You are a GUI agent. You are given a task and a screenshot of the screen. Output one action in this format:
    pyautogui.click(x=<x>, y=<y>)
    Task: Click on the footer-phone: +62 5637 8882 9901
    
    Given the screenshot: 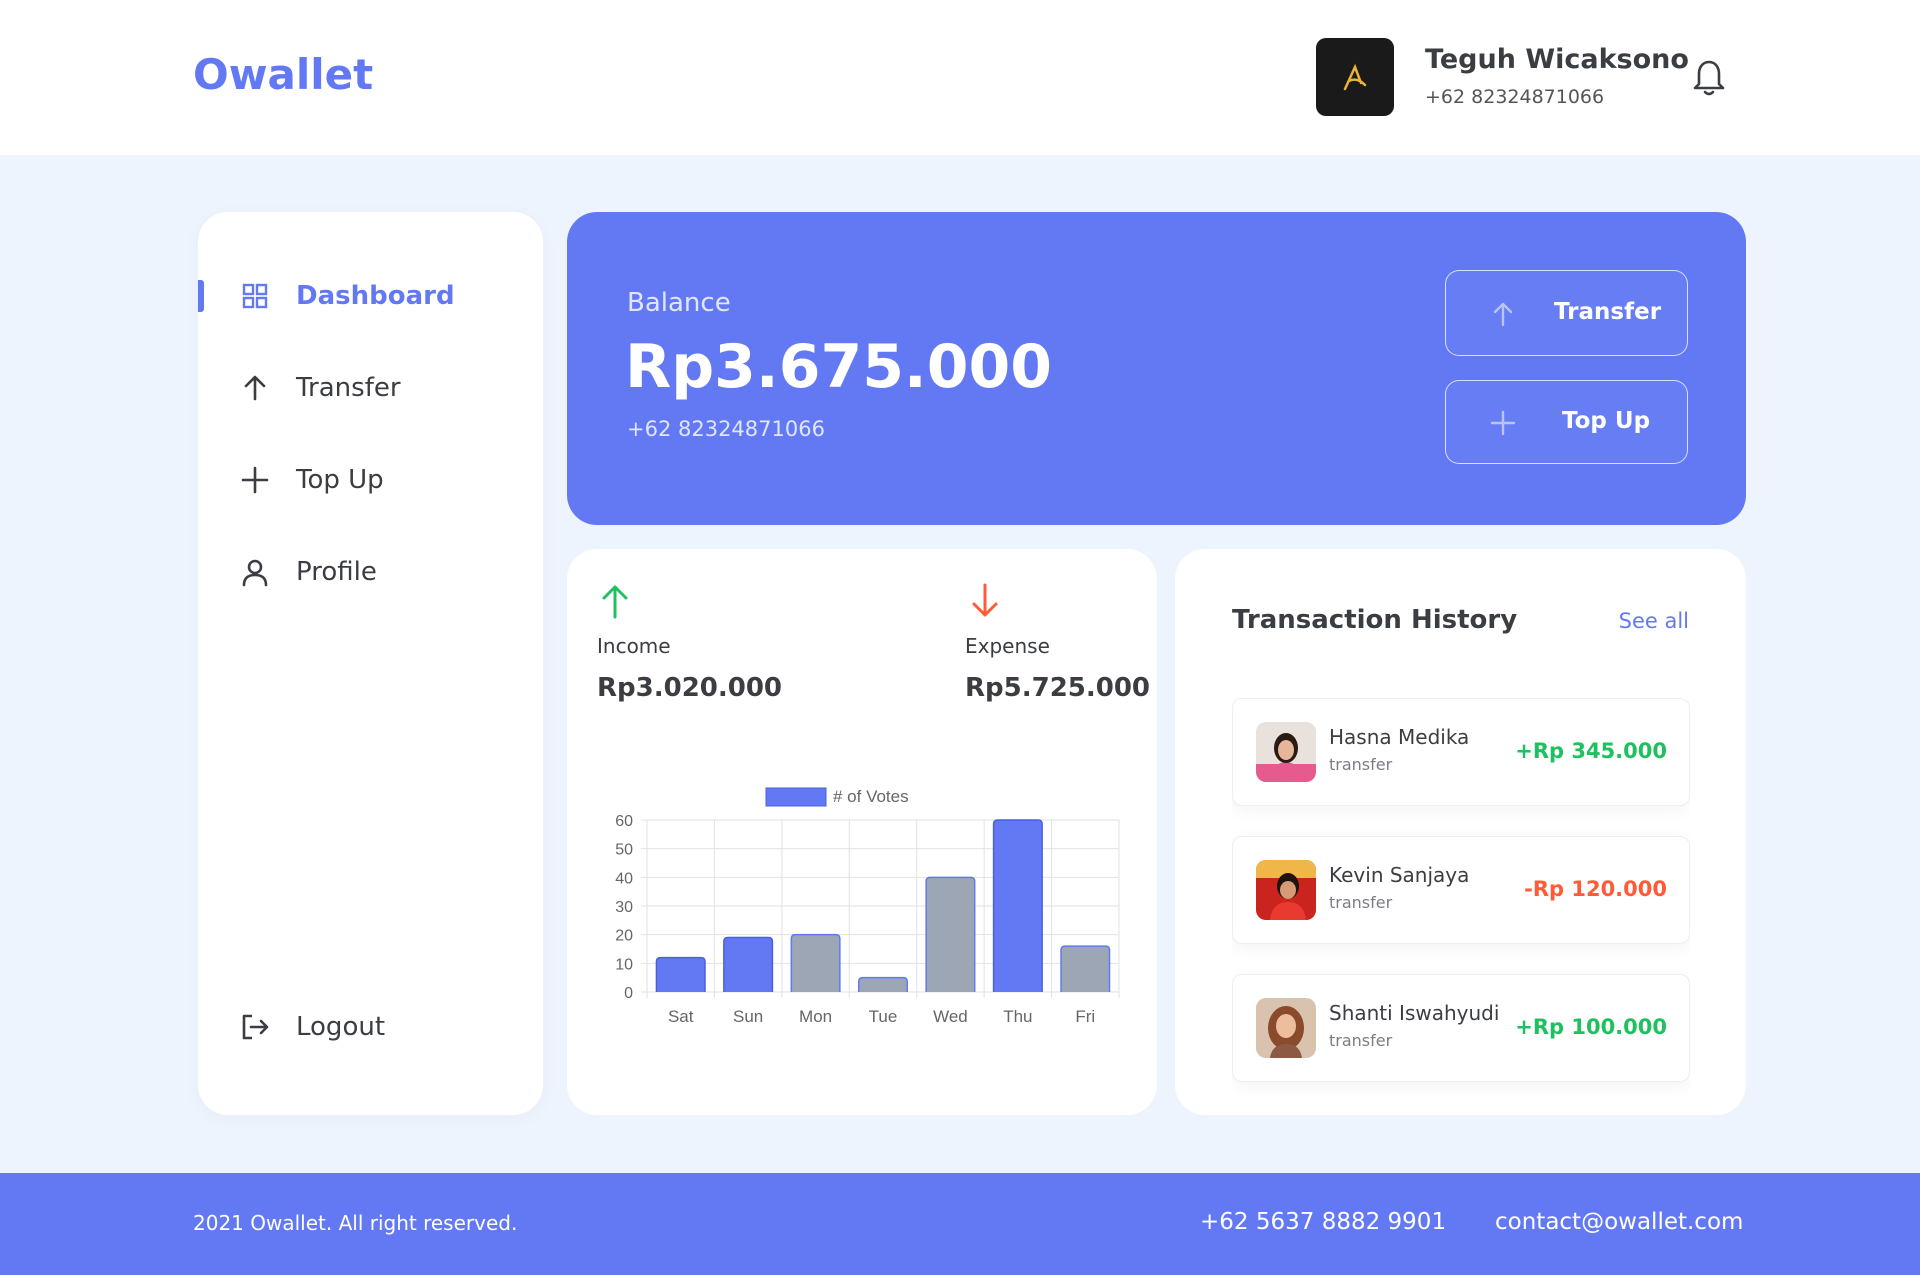 What is the action you would take?
    pyautogui.click(x=1323, y=1222)
    